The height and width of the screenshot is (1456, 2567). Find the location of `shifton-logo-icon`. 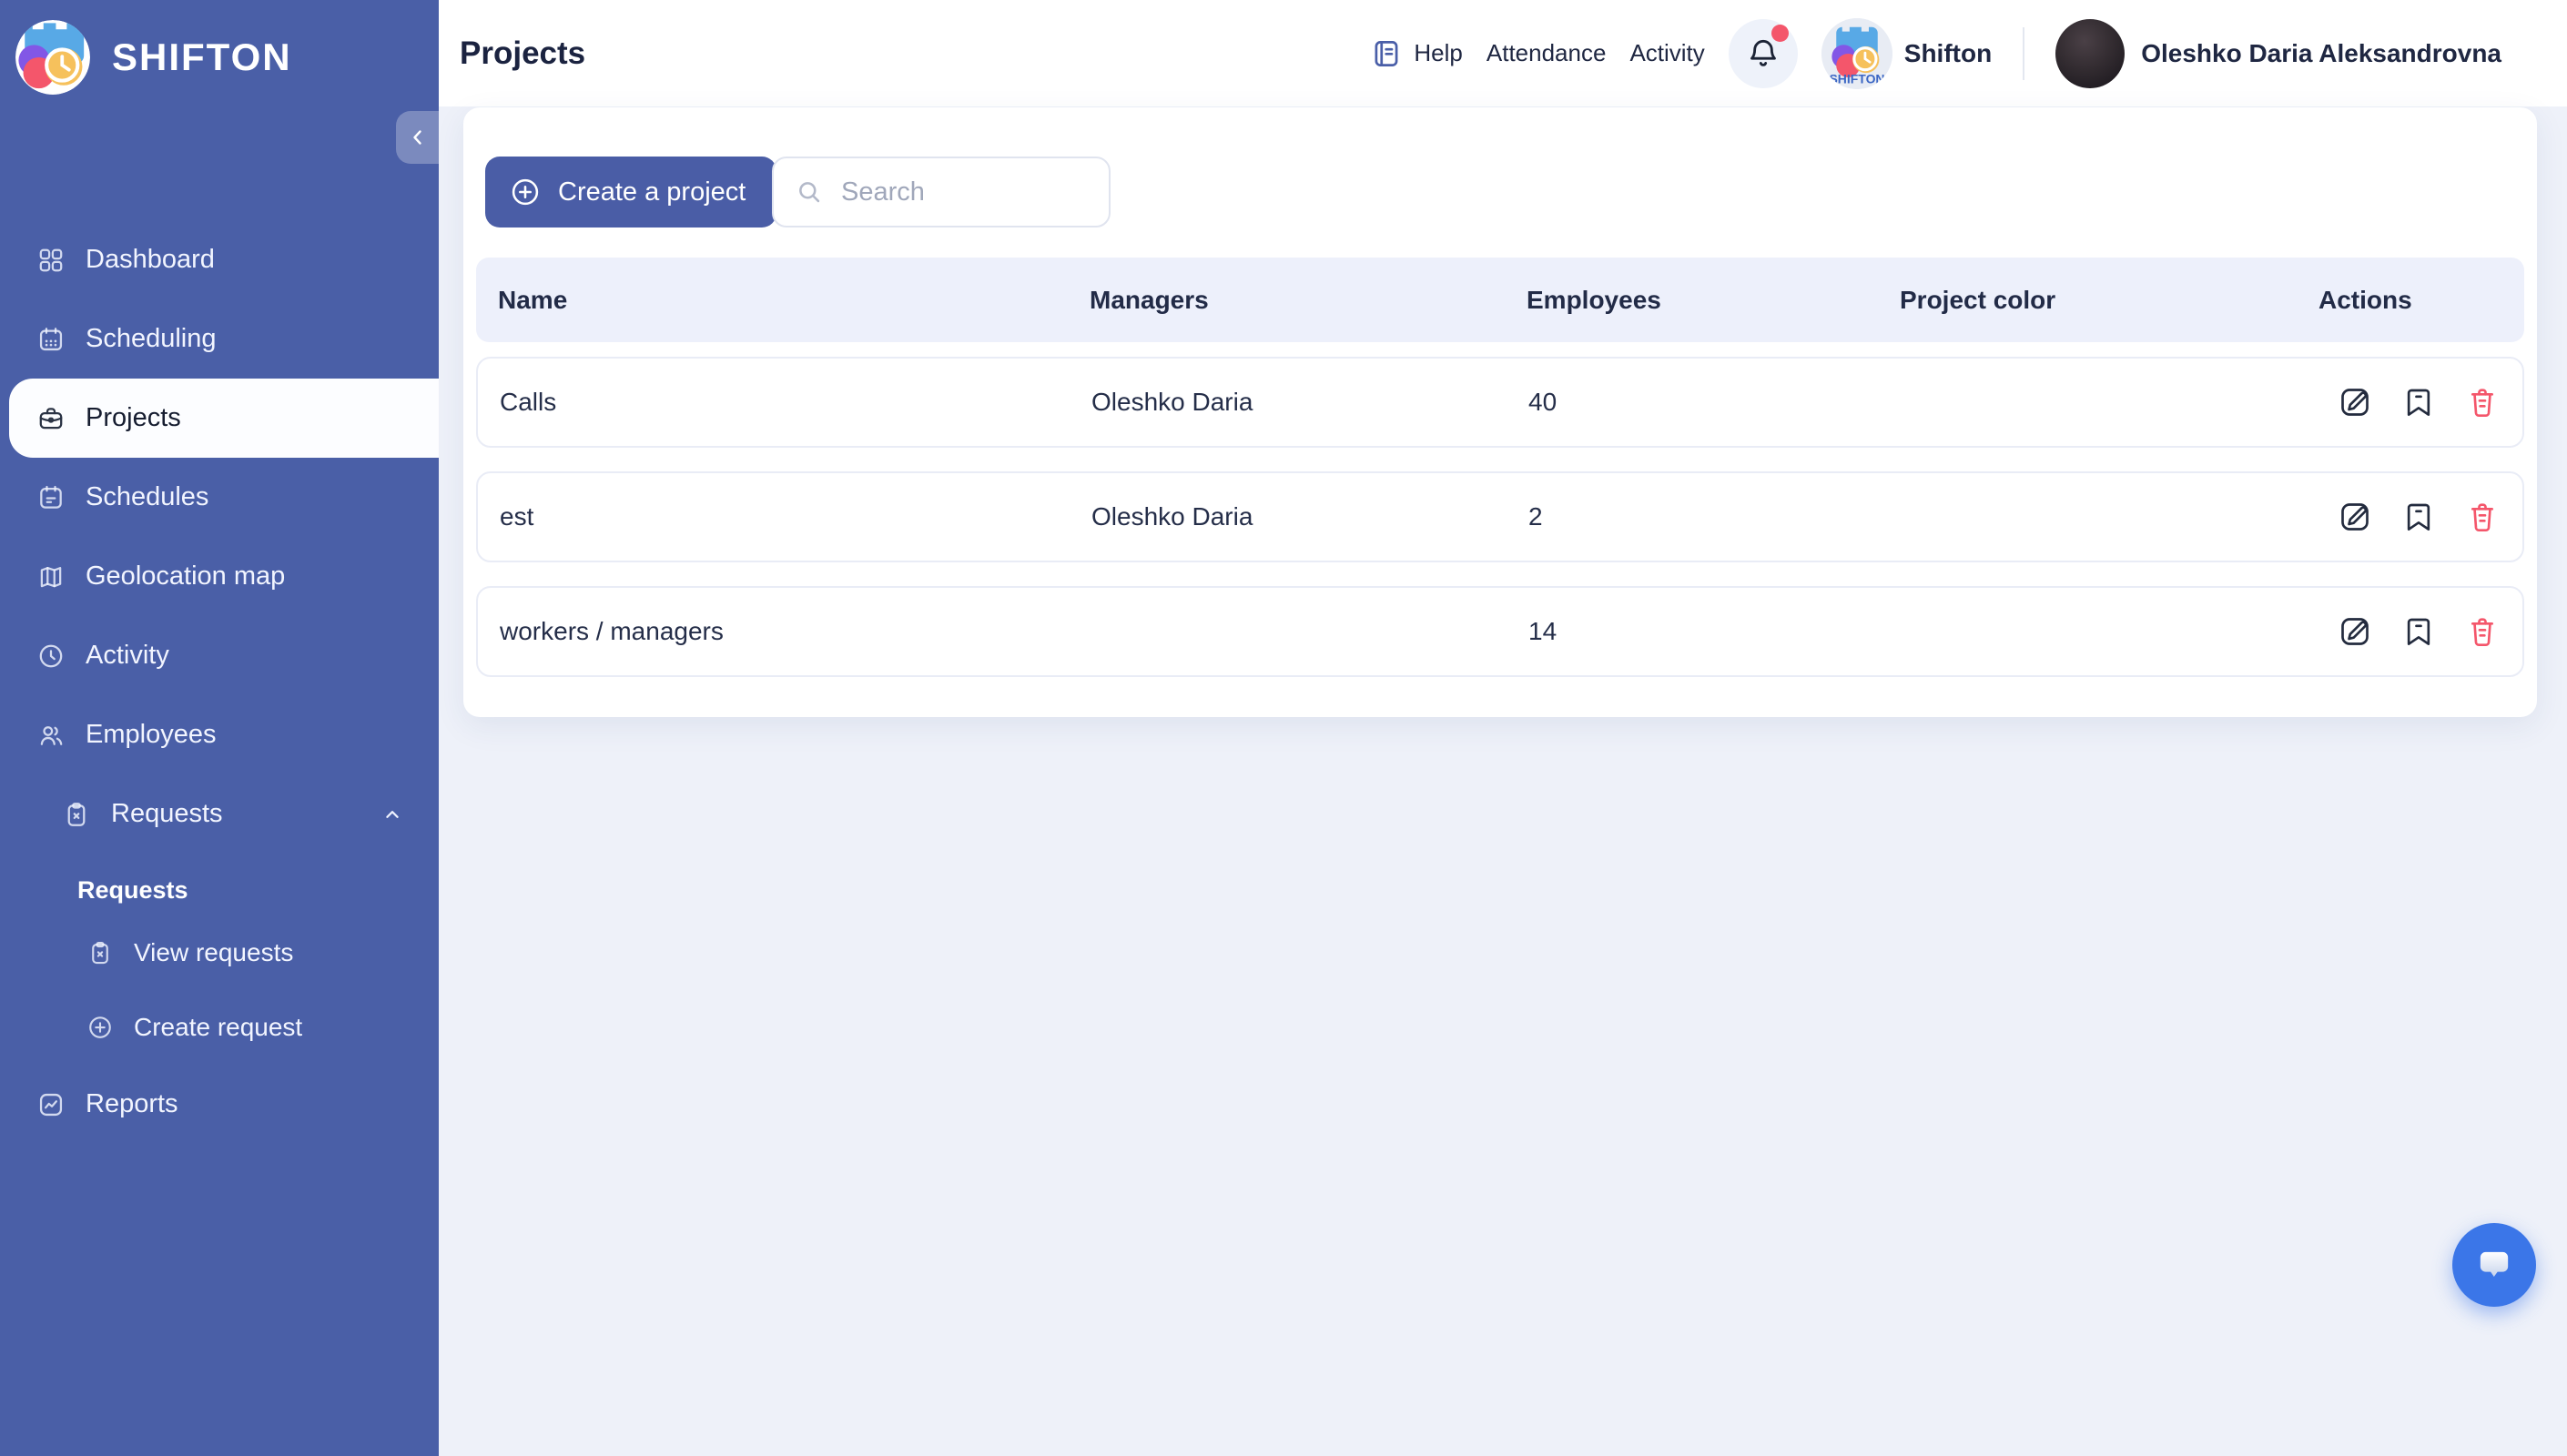

shifton-logo-icon is located at coordinates (52, 58).